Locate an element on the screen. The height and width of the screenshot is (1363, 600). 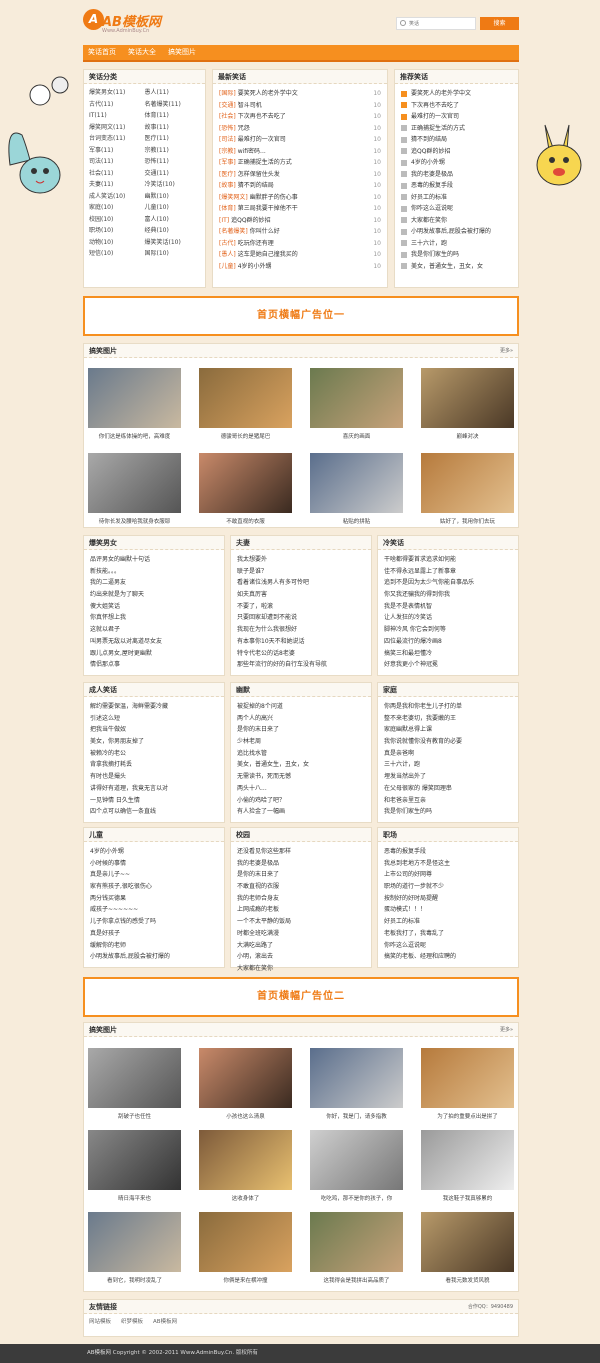
joke-title: 叫男票无敌以对离道尽女友 is located at coordinates (126, 641).